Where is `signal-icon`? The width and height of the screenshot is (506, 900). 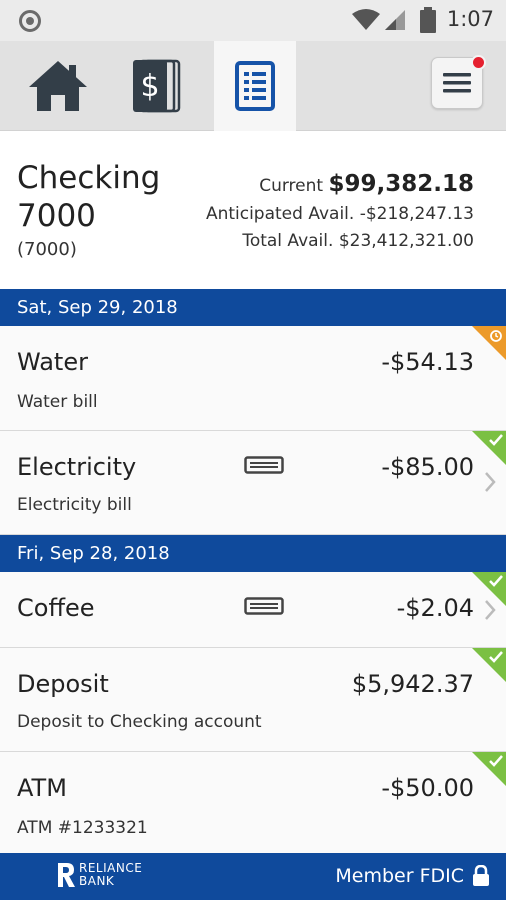 signal-icon is located at coordinates (395, 20).